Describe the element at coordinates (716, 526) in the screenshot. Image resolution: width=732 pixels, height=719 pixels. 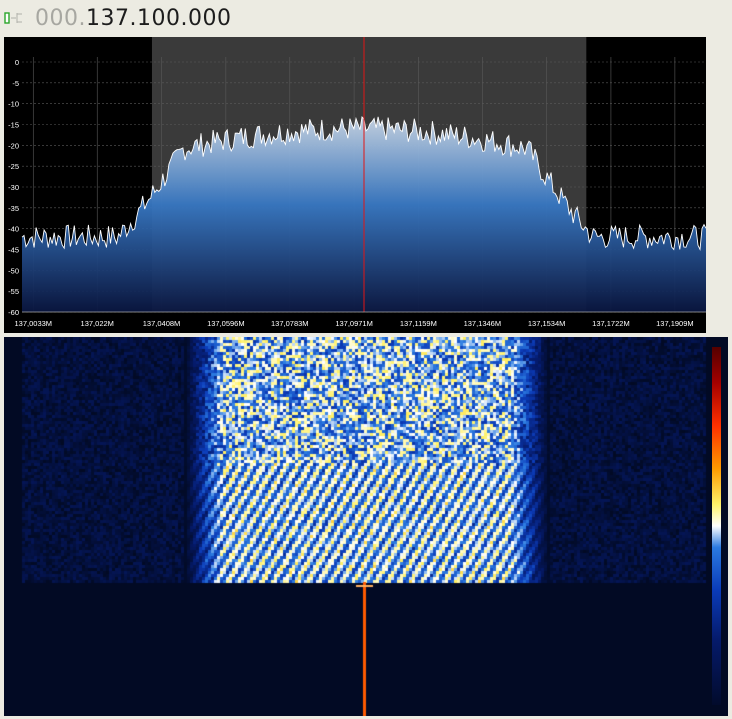
I see `waterfall-color-legend` at that location.